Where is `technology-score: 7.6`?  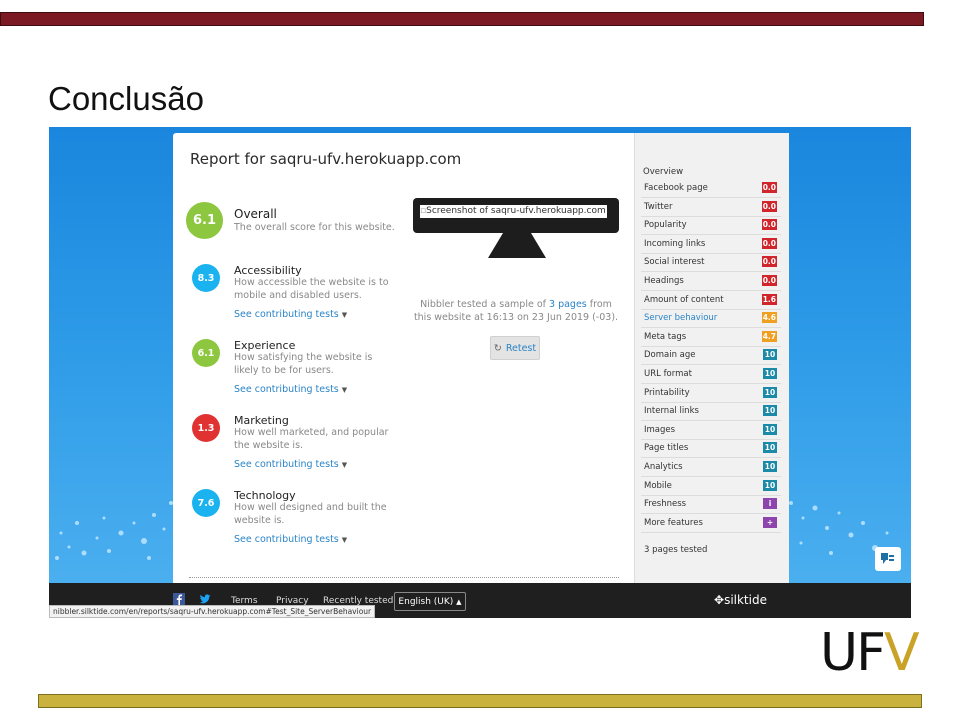 technology-score: 7.6 is located at coordinates (206, 503).